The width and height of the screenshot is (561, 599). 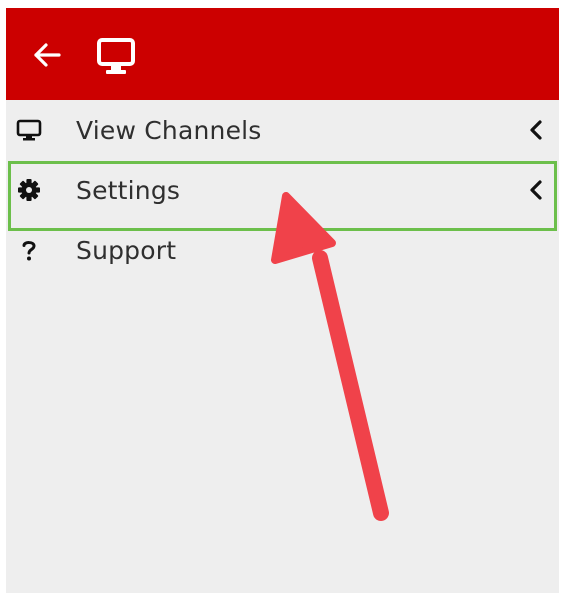 I want to click on gear-icon, so click(x=29, y=190).